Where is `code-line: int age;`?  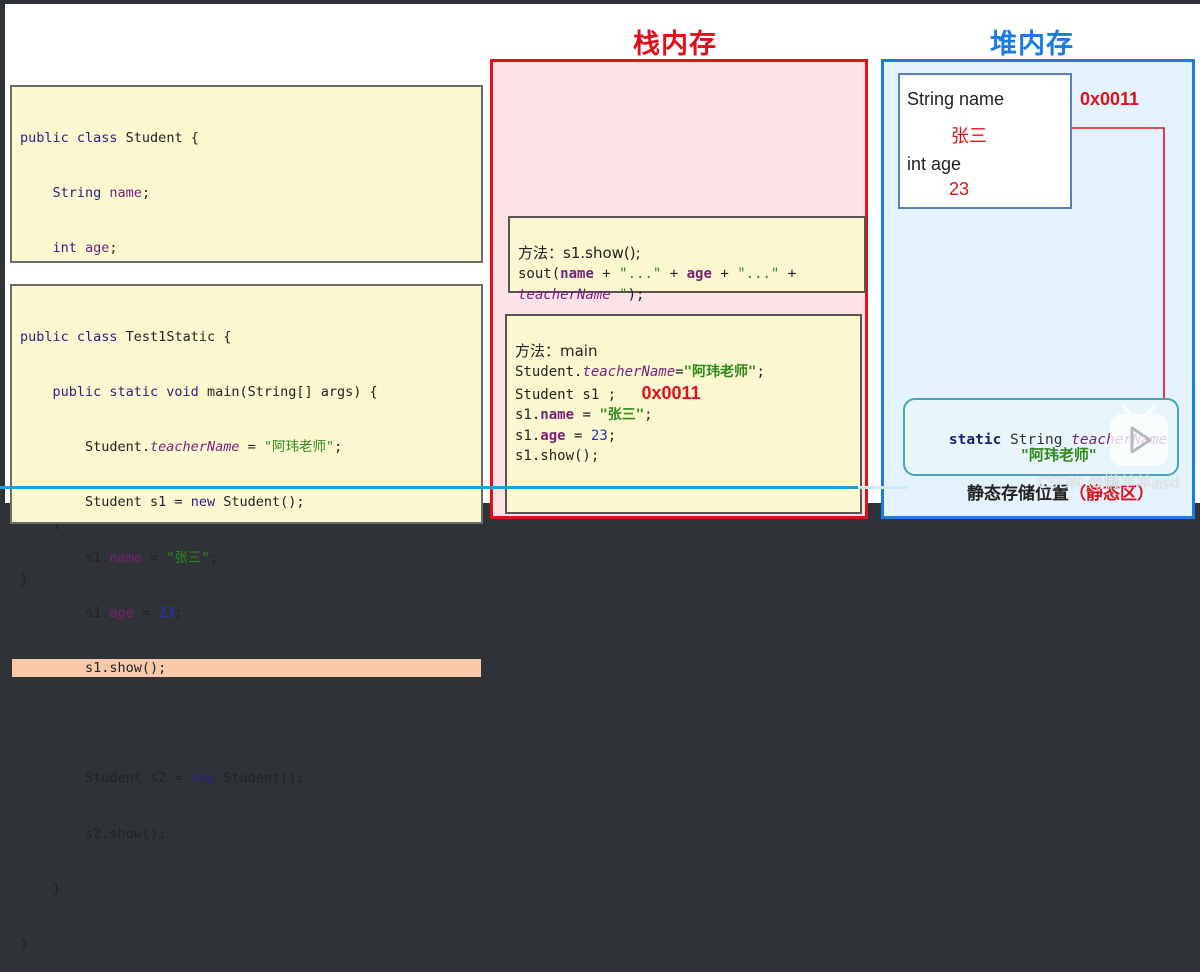 code-line: int age; is located at coordinates (85, 248).